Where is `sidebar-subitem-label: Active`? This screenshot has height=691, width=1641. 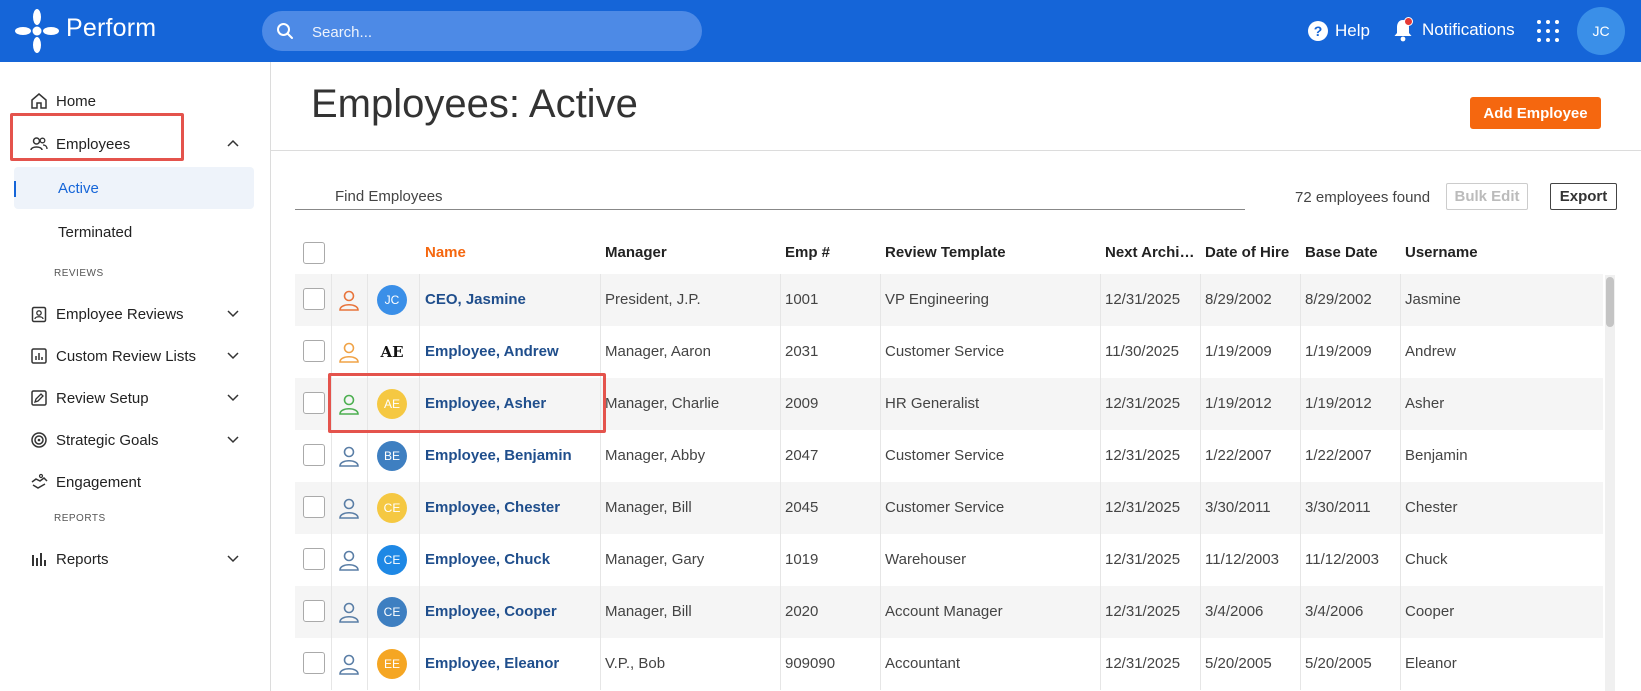 sidebar-subitem-label: Active is located at coordinates (78, 188).